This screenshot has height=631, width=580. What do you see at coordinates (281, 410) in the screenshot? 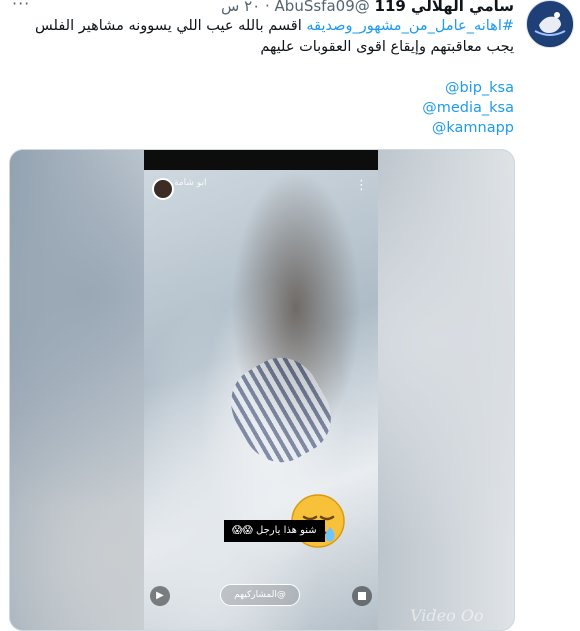
I see `striped-shirt` at bounding box center [281, 410].